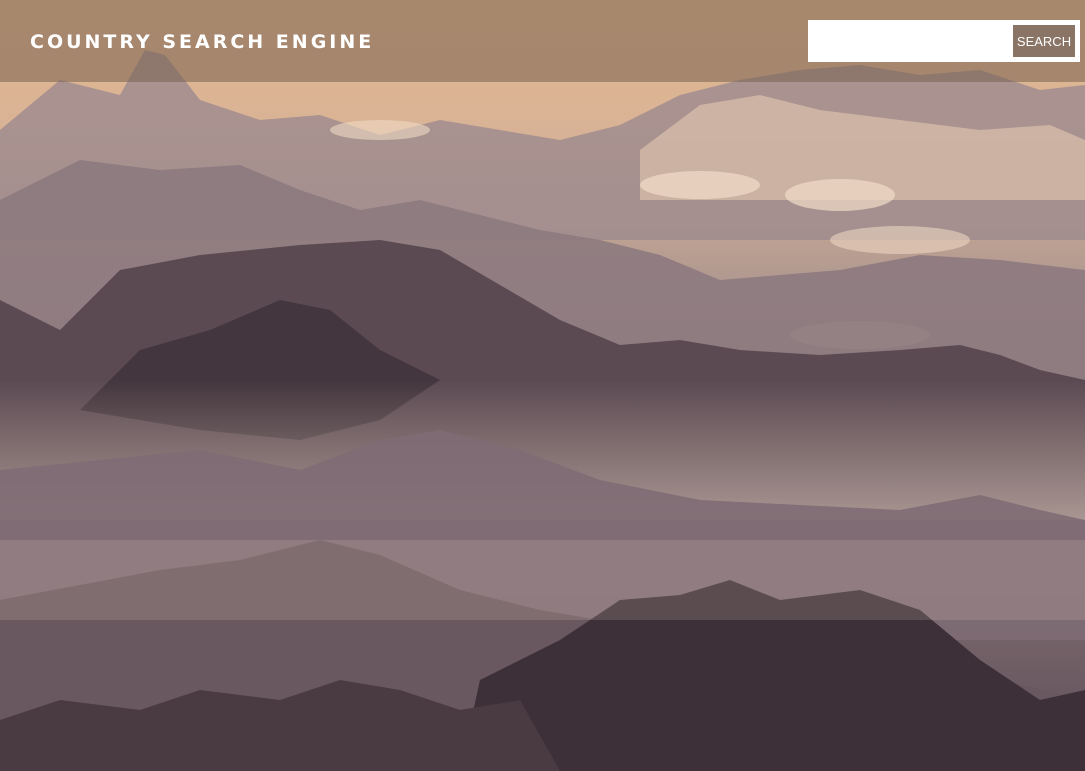 The height and width of the screenshot is (771, 1085). What do you see at coordinates (542, 41) in the screenshot?
I see `header-bar: COUNTRY SEARCH ENGINE SEARCH` at bounding box center [542, 41].